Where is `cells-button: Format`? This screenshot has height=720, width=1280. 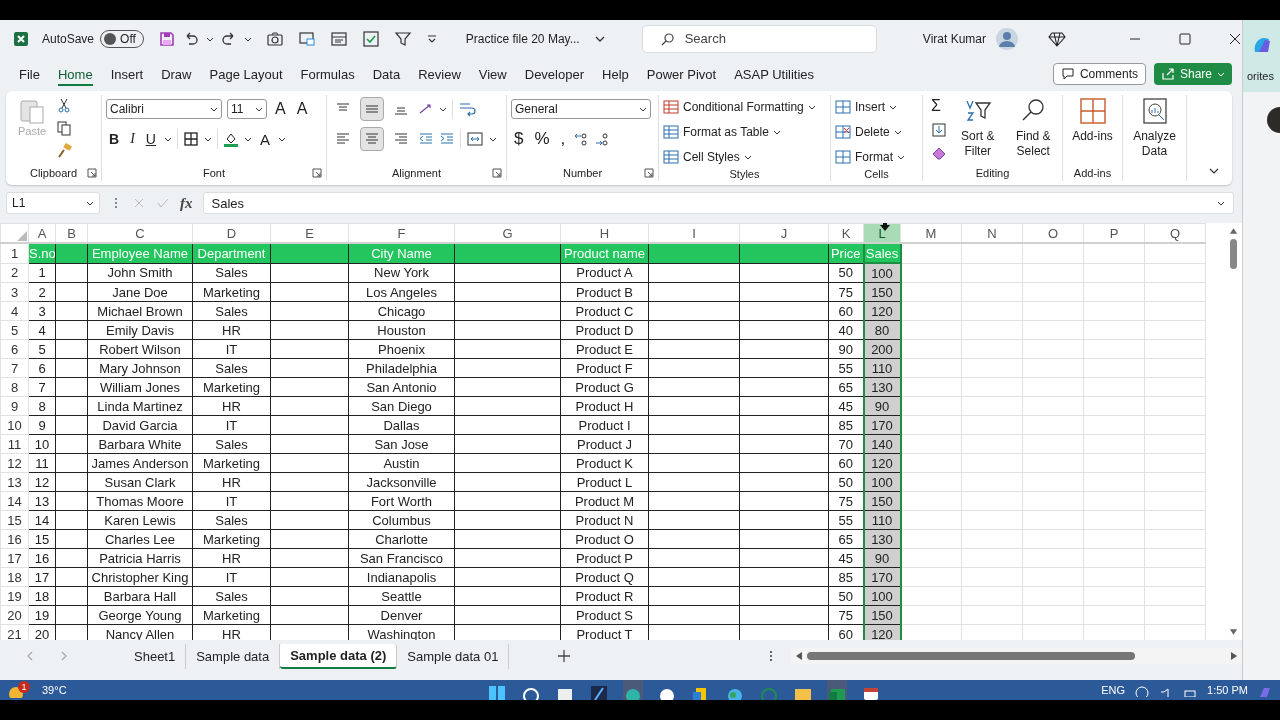 cells-button: Format is located at coordinates (876, 157).